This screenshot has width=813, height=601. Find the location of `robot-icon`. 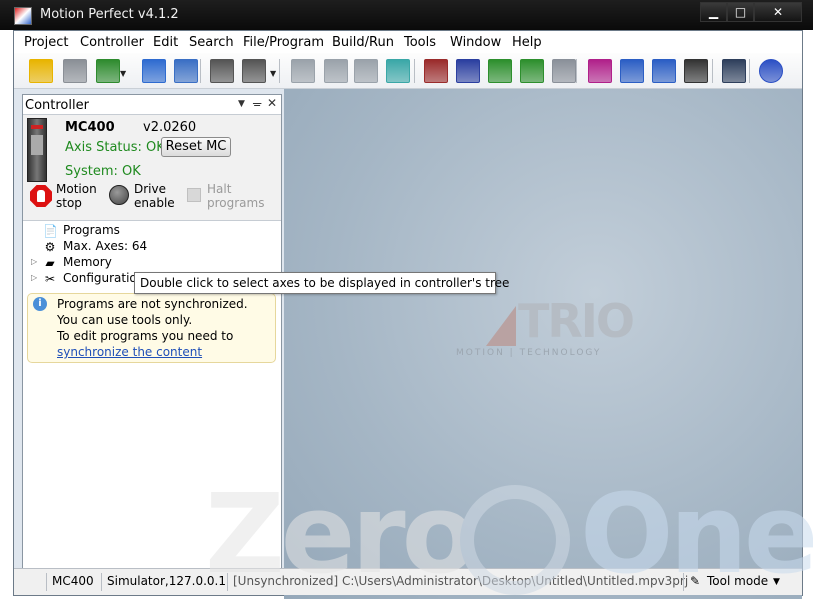

robot-icon is located at coordinates (398, 71).